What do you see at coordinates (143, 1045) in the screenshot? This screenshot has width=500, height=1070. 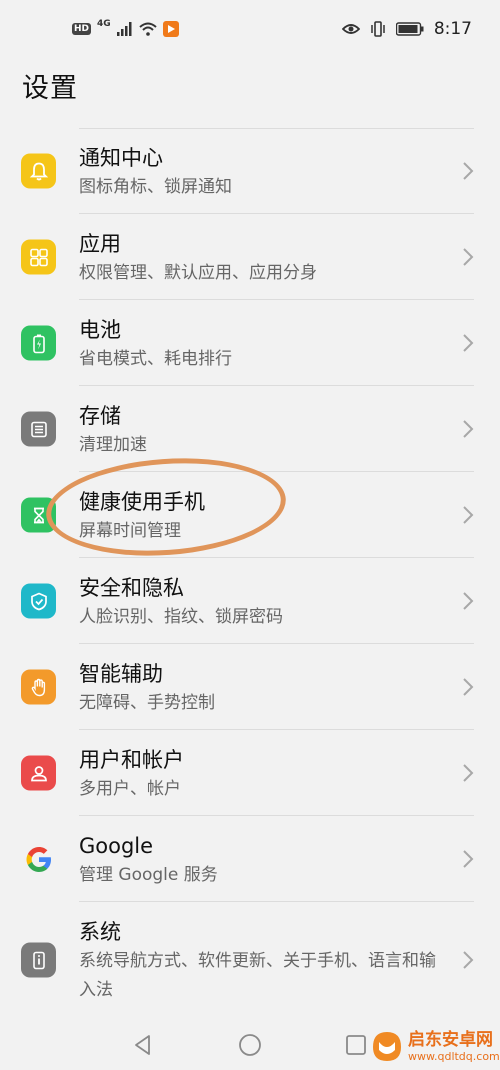 I see `back-icon` at bounding box center [143, 1045].